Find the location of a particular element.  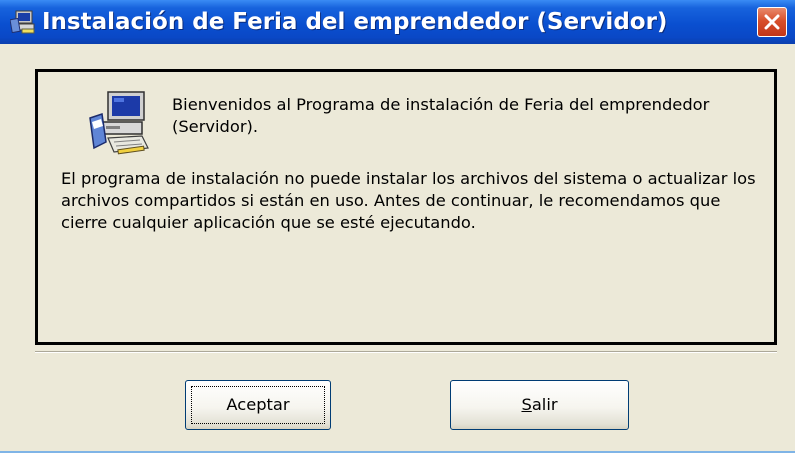

accept-button-label: Aceptar is located at coordinates (258, 404).